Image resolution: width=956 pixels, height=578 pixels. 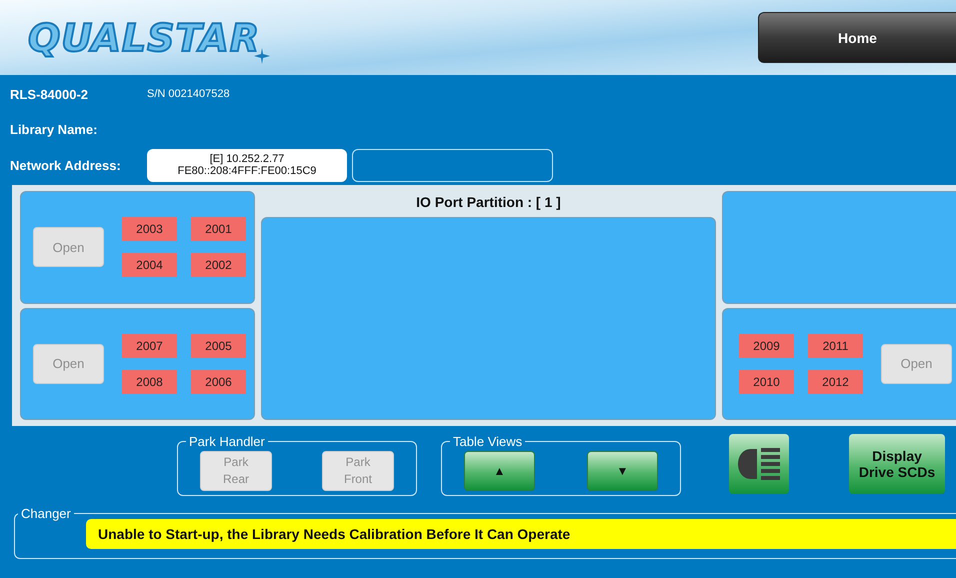 I want to click on lamp-button, so click(x=759, y=464).